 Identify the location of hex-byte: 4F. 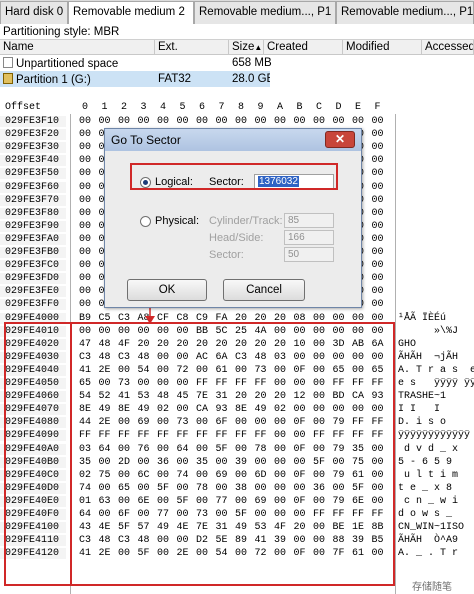
(280, 527).